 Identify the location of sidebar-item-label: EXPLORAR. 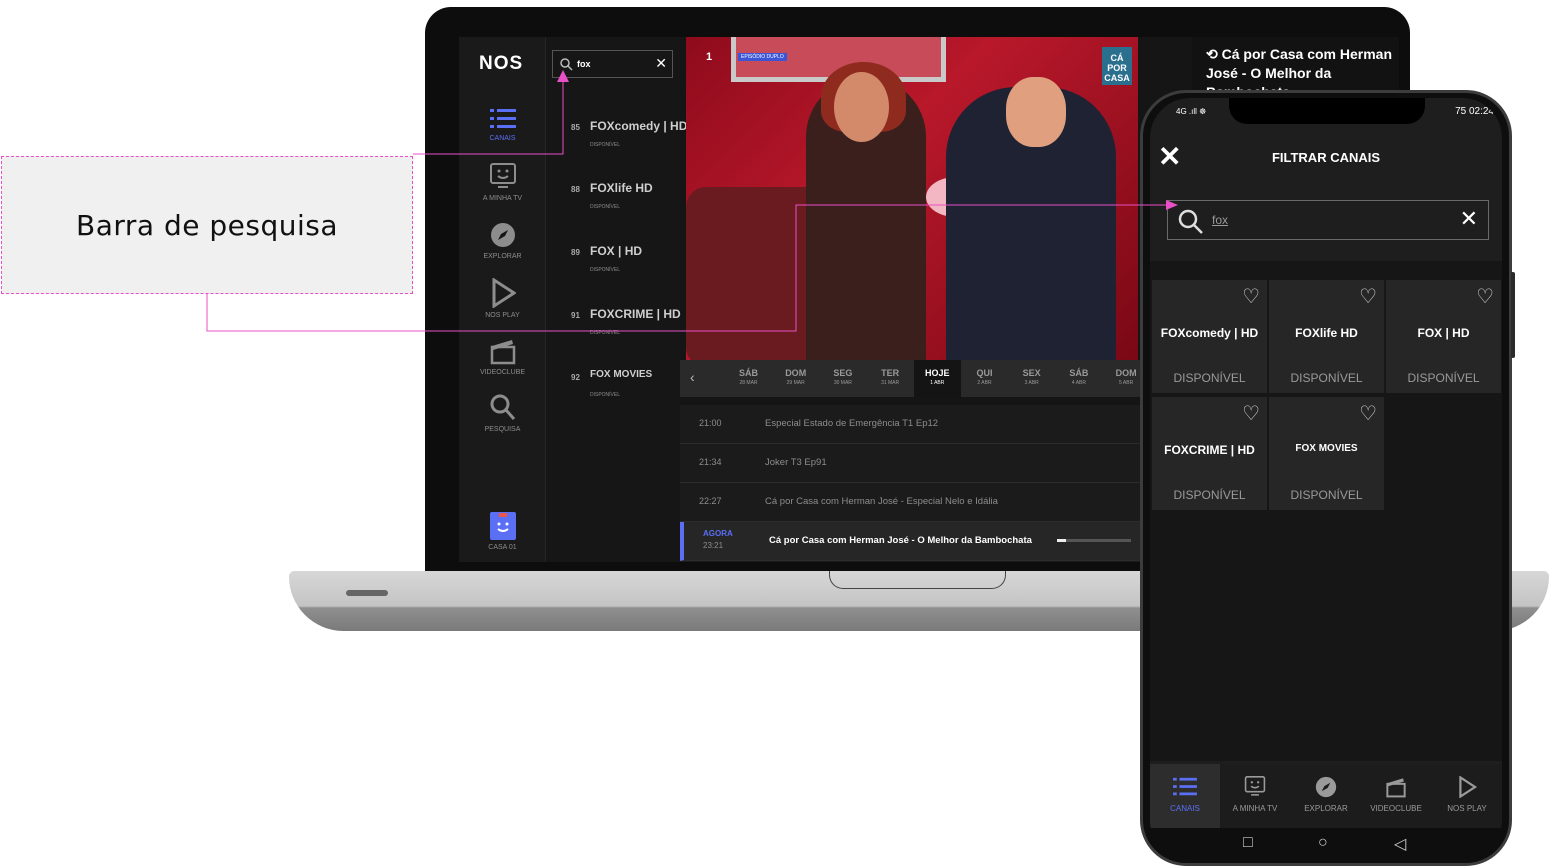
(502, 256).